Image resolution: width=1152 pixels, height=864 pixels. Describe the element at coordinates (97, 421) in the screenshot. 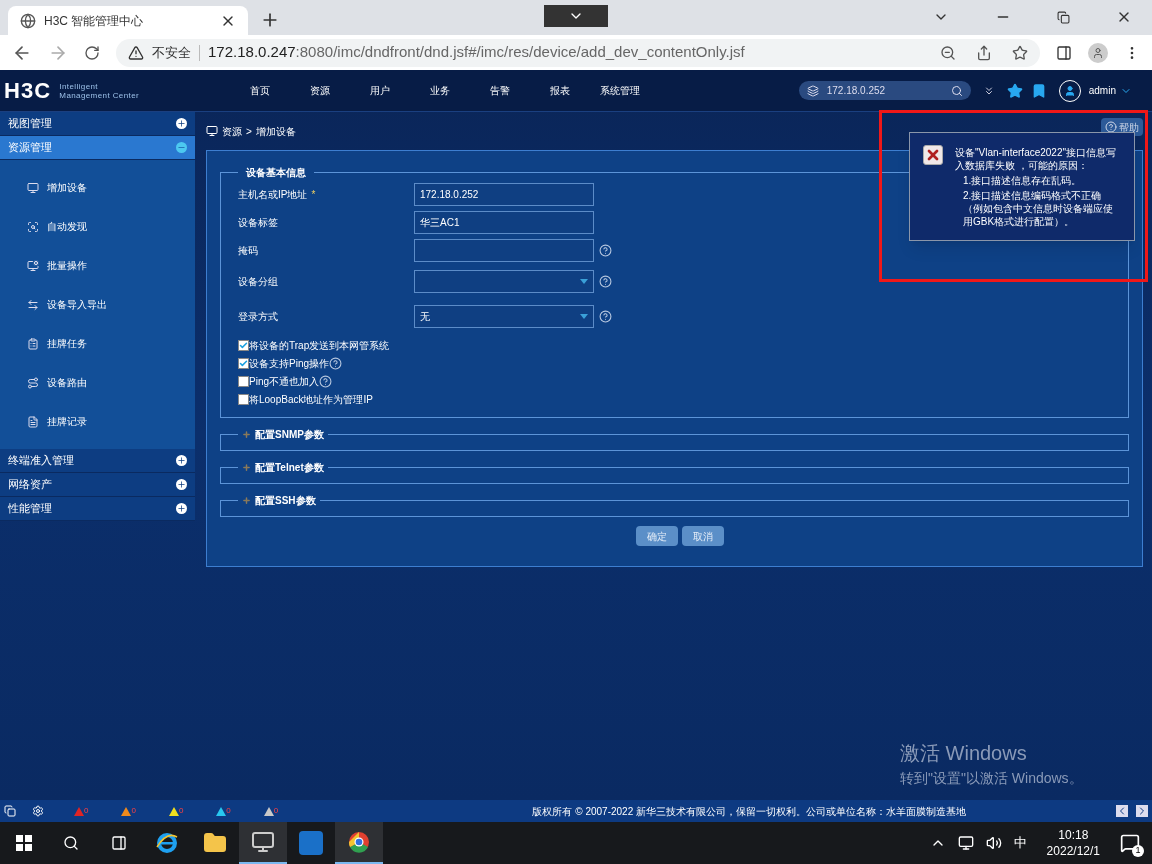

I see `submenu-item: 挂牌记录` at that location.